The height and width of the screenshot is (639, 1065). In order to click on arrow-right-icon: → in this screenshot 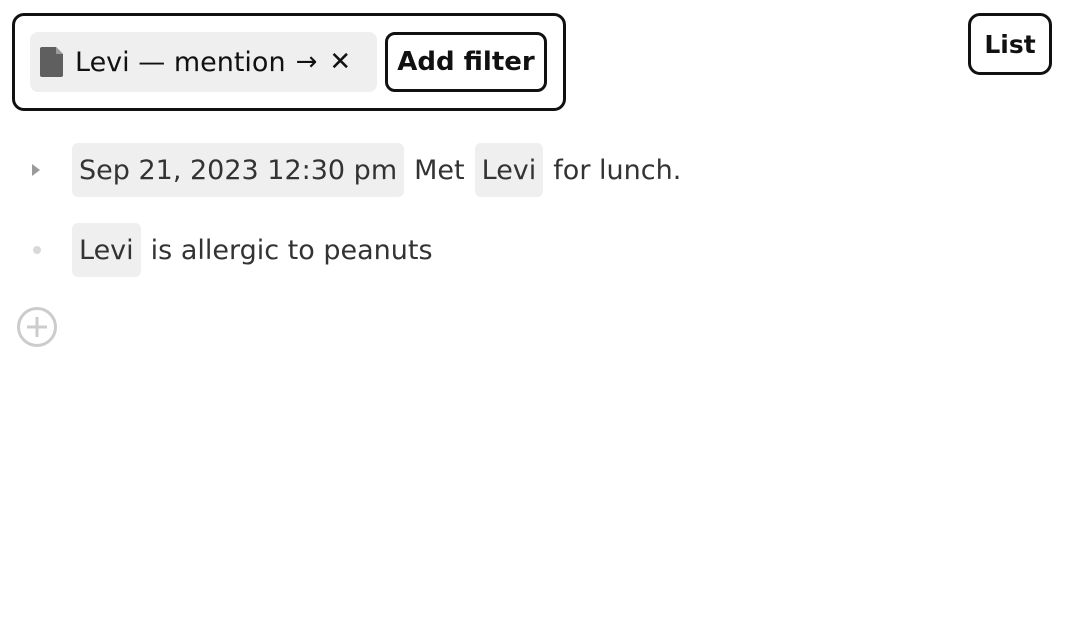, I will do `click(307, 62)`.